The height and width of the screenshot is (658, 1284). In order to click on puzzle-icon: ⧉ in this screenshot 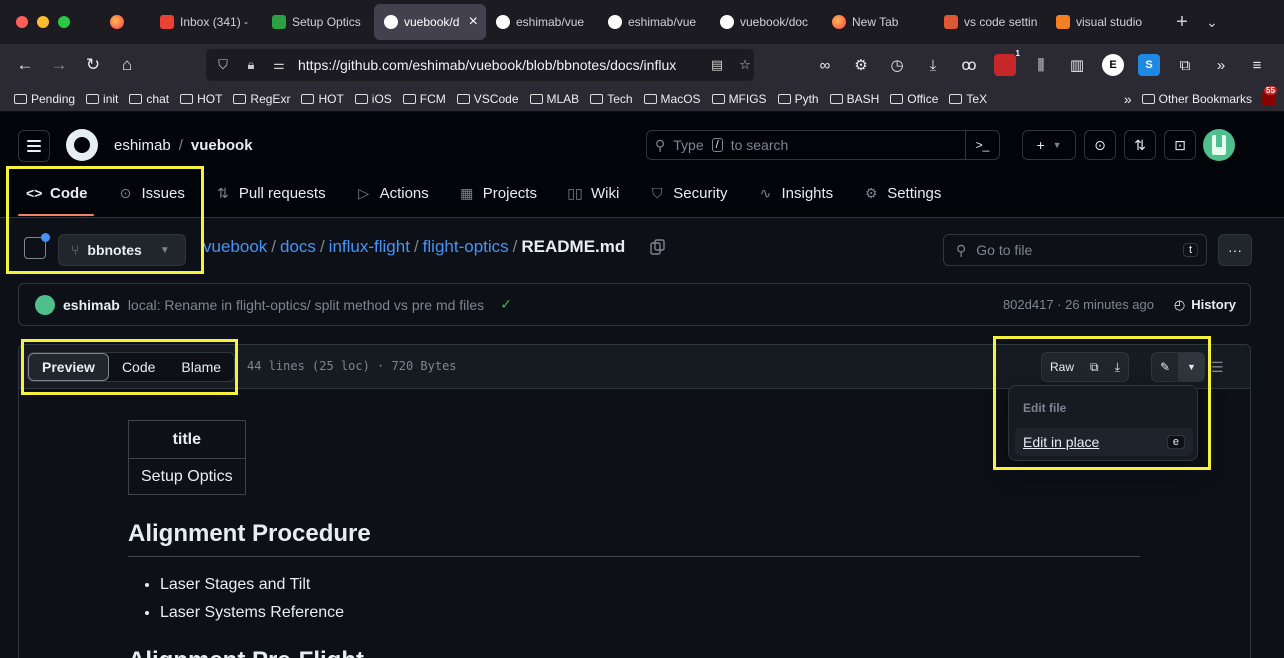, I will do `click(1185, 65)`.